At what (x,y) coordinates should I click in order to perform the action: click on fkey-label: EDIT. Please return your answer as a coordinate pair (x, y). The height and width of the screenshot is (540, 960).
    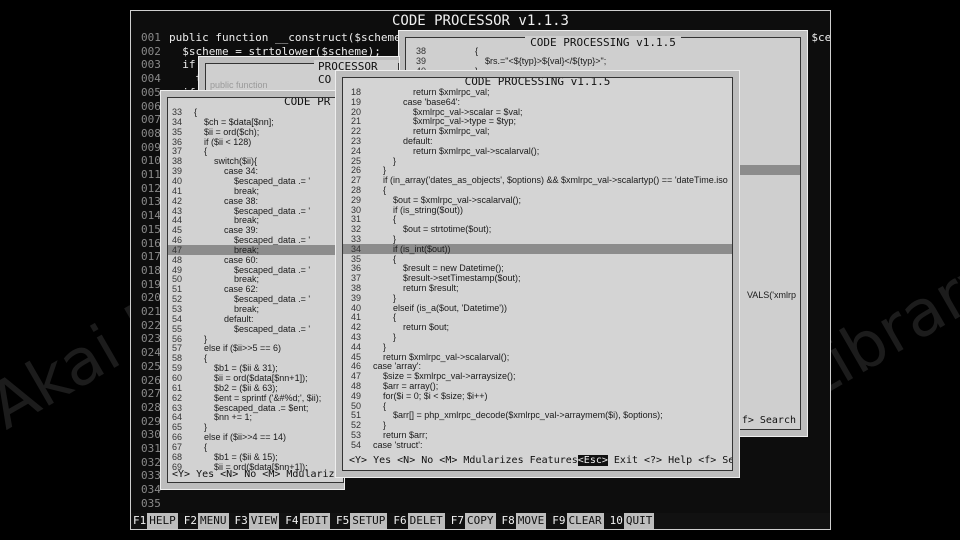
    Looking at the image, I should click on (314, 521).